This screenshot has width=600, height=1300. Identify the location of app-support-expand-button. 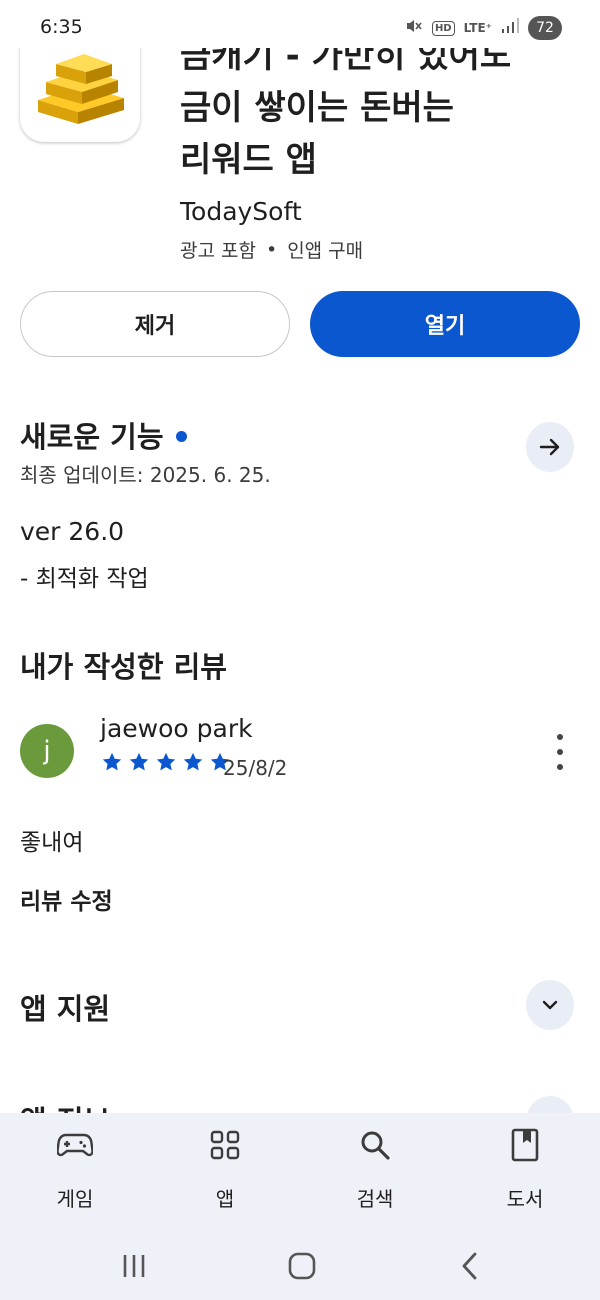
(550, 1005).